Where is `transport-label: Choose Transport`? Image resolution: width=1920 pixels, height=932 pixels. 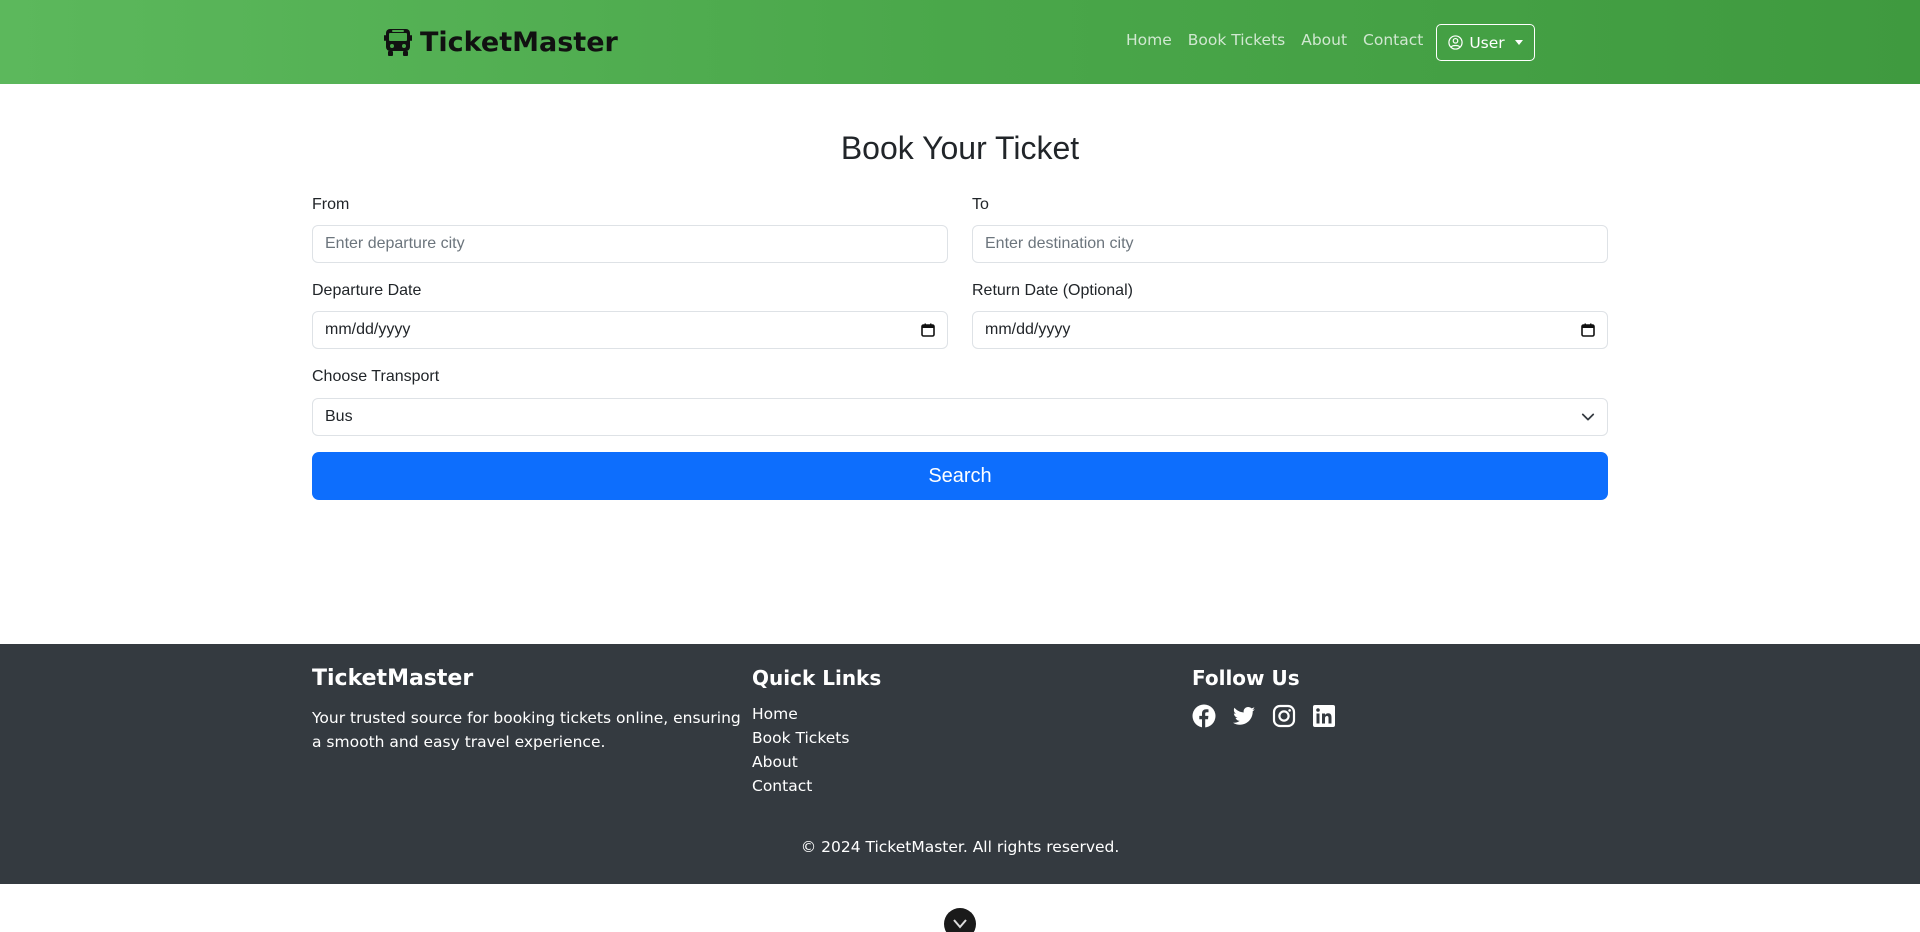 transport-label: Choose Transport is located at coordinates (376, 376).